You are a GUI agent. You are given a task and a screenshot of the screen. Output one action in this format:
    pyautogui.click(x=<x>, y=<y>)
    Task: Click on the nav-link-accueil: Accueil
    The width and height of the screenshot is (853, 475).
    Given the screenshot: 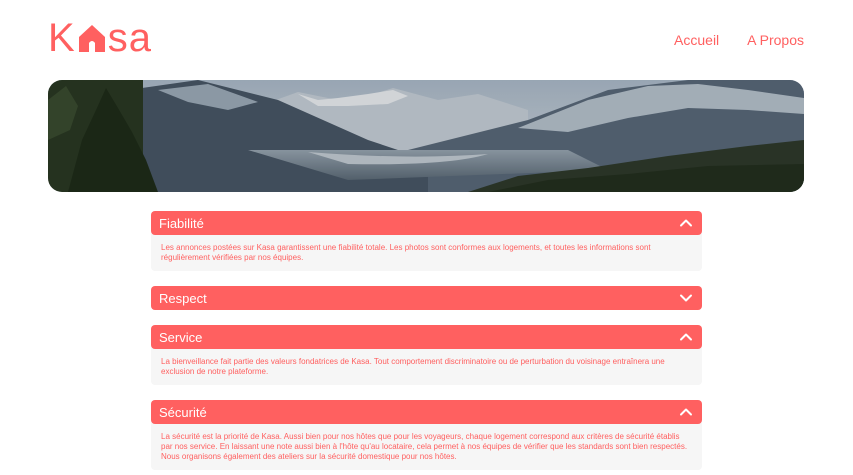 What is the action you would take?
    pyautogui.click(x=696, y=40)
    